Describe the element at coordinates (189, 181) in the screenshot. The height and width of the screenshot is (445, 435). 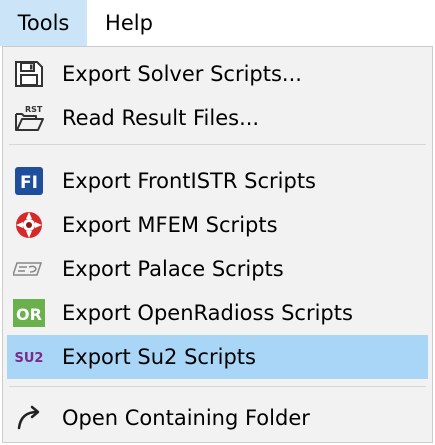
I see `menu-item-label: Export FrontISTR Scripts` at that location.